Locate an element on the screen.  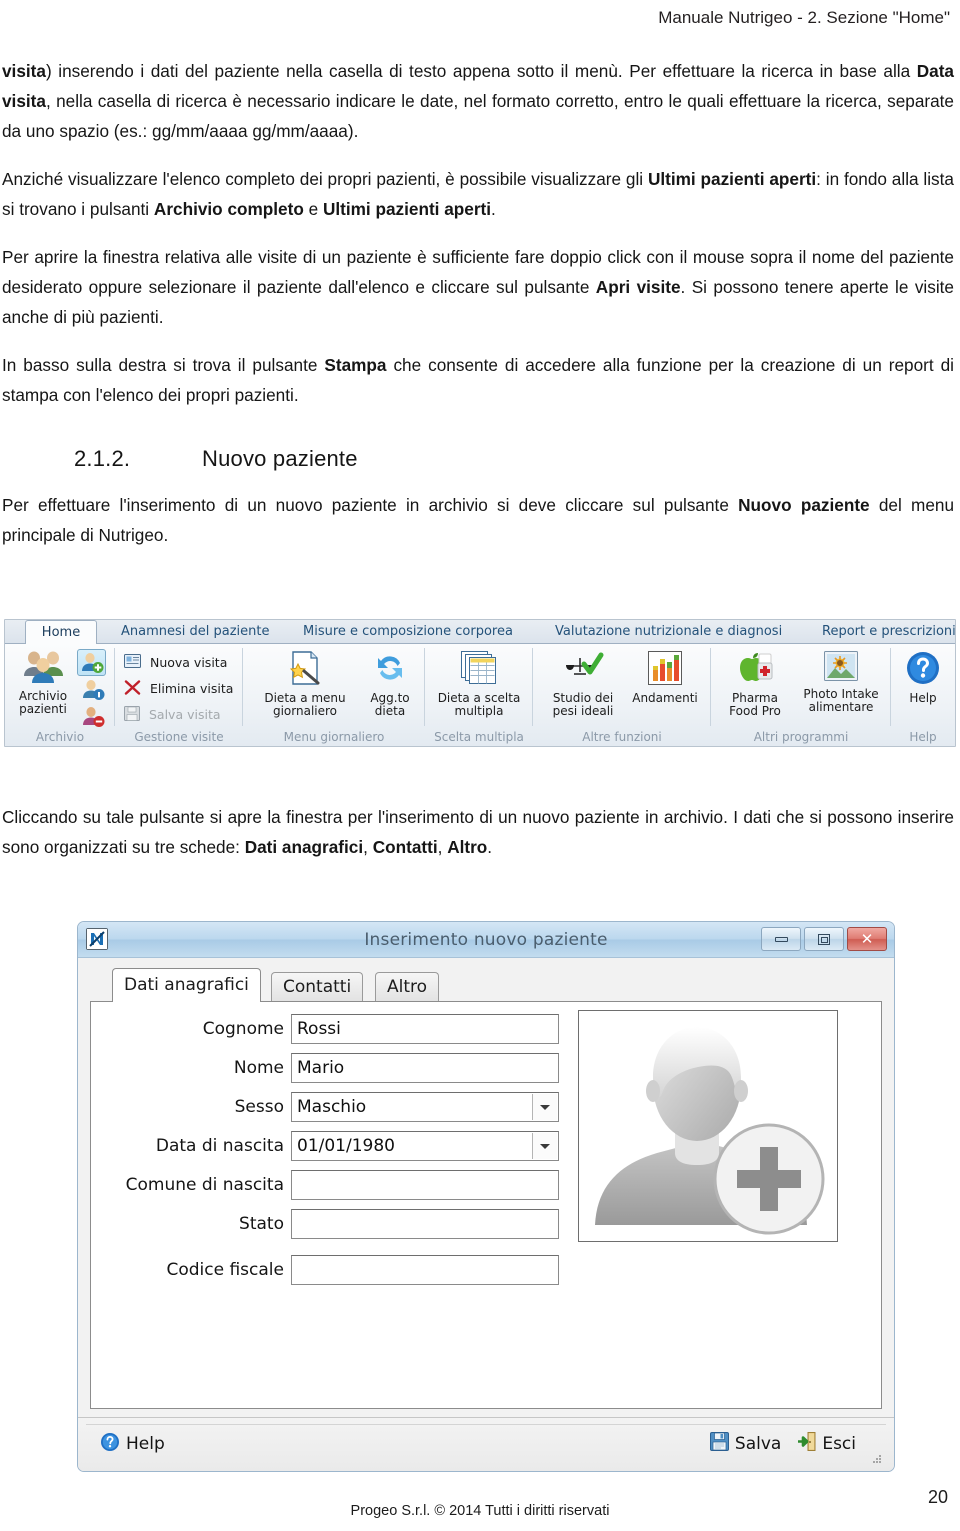
dialog-help-button: Help is located at coordinates (132, 1444).